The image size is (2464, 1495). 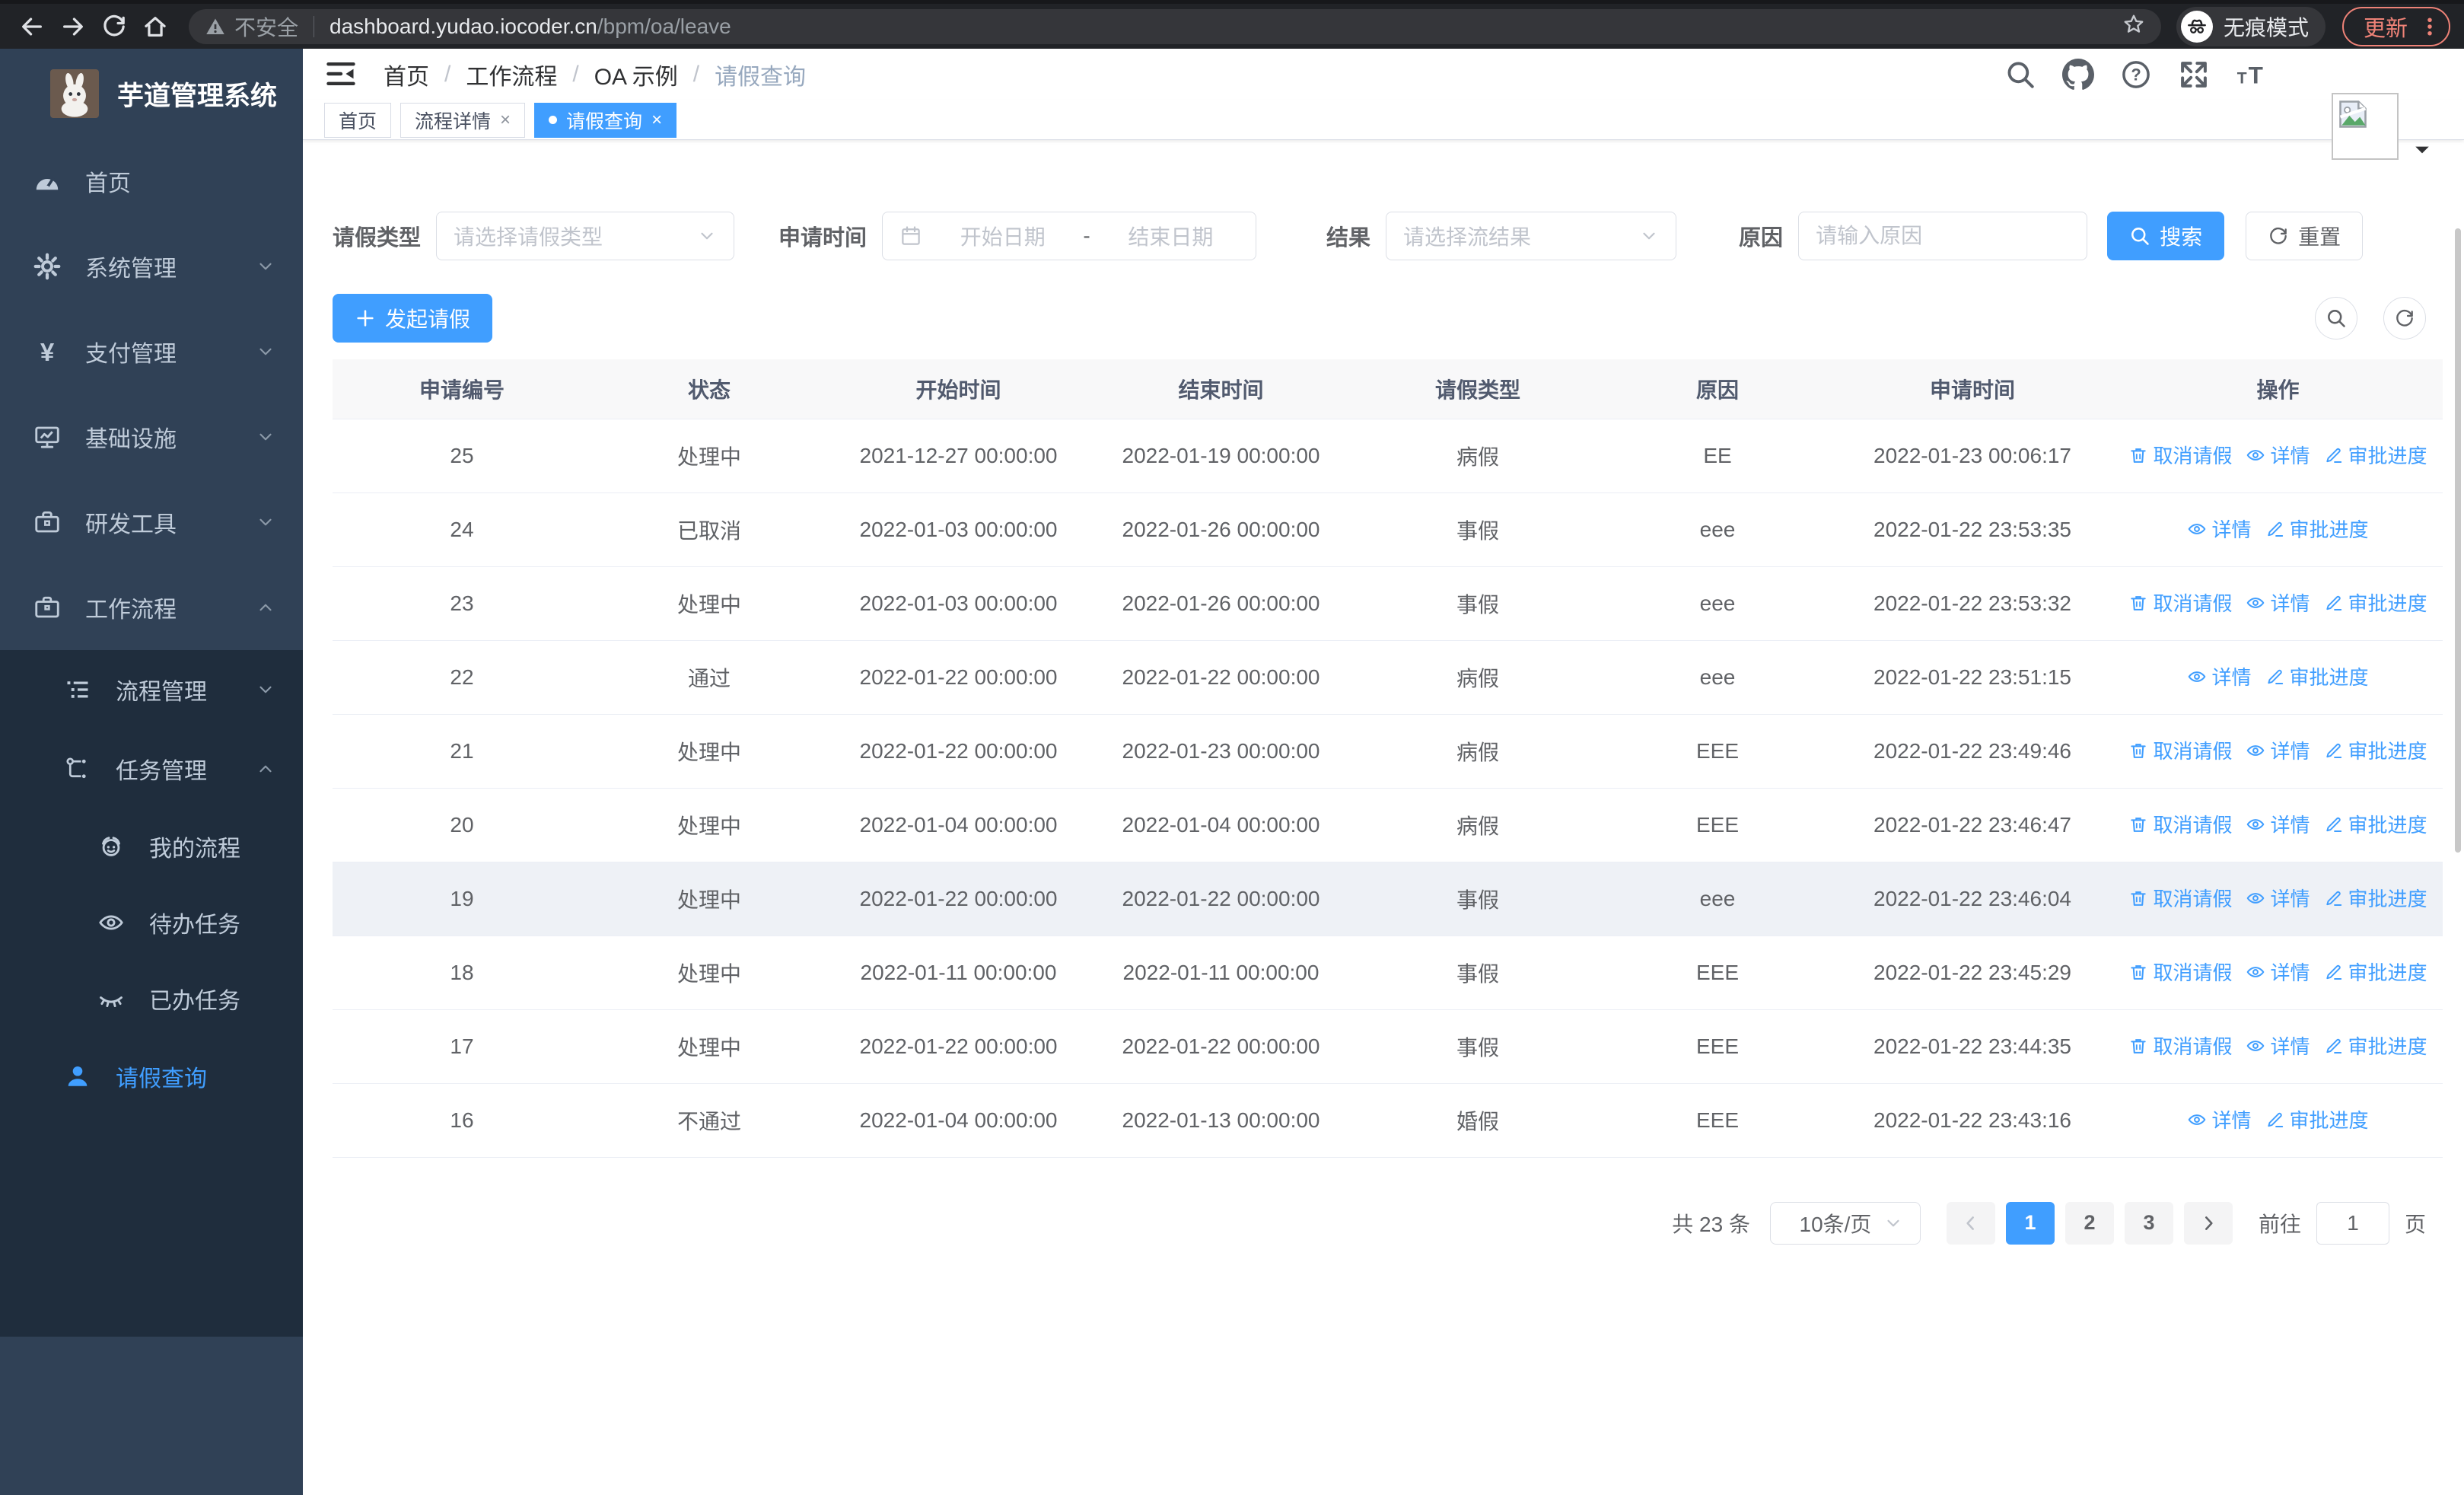 What do you see at coordinates (77, 689) in the screenshot?
I see `list-icon` at bounding box center [77, 689].